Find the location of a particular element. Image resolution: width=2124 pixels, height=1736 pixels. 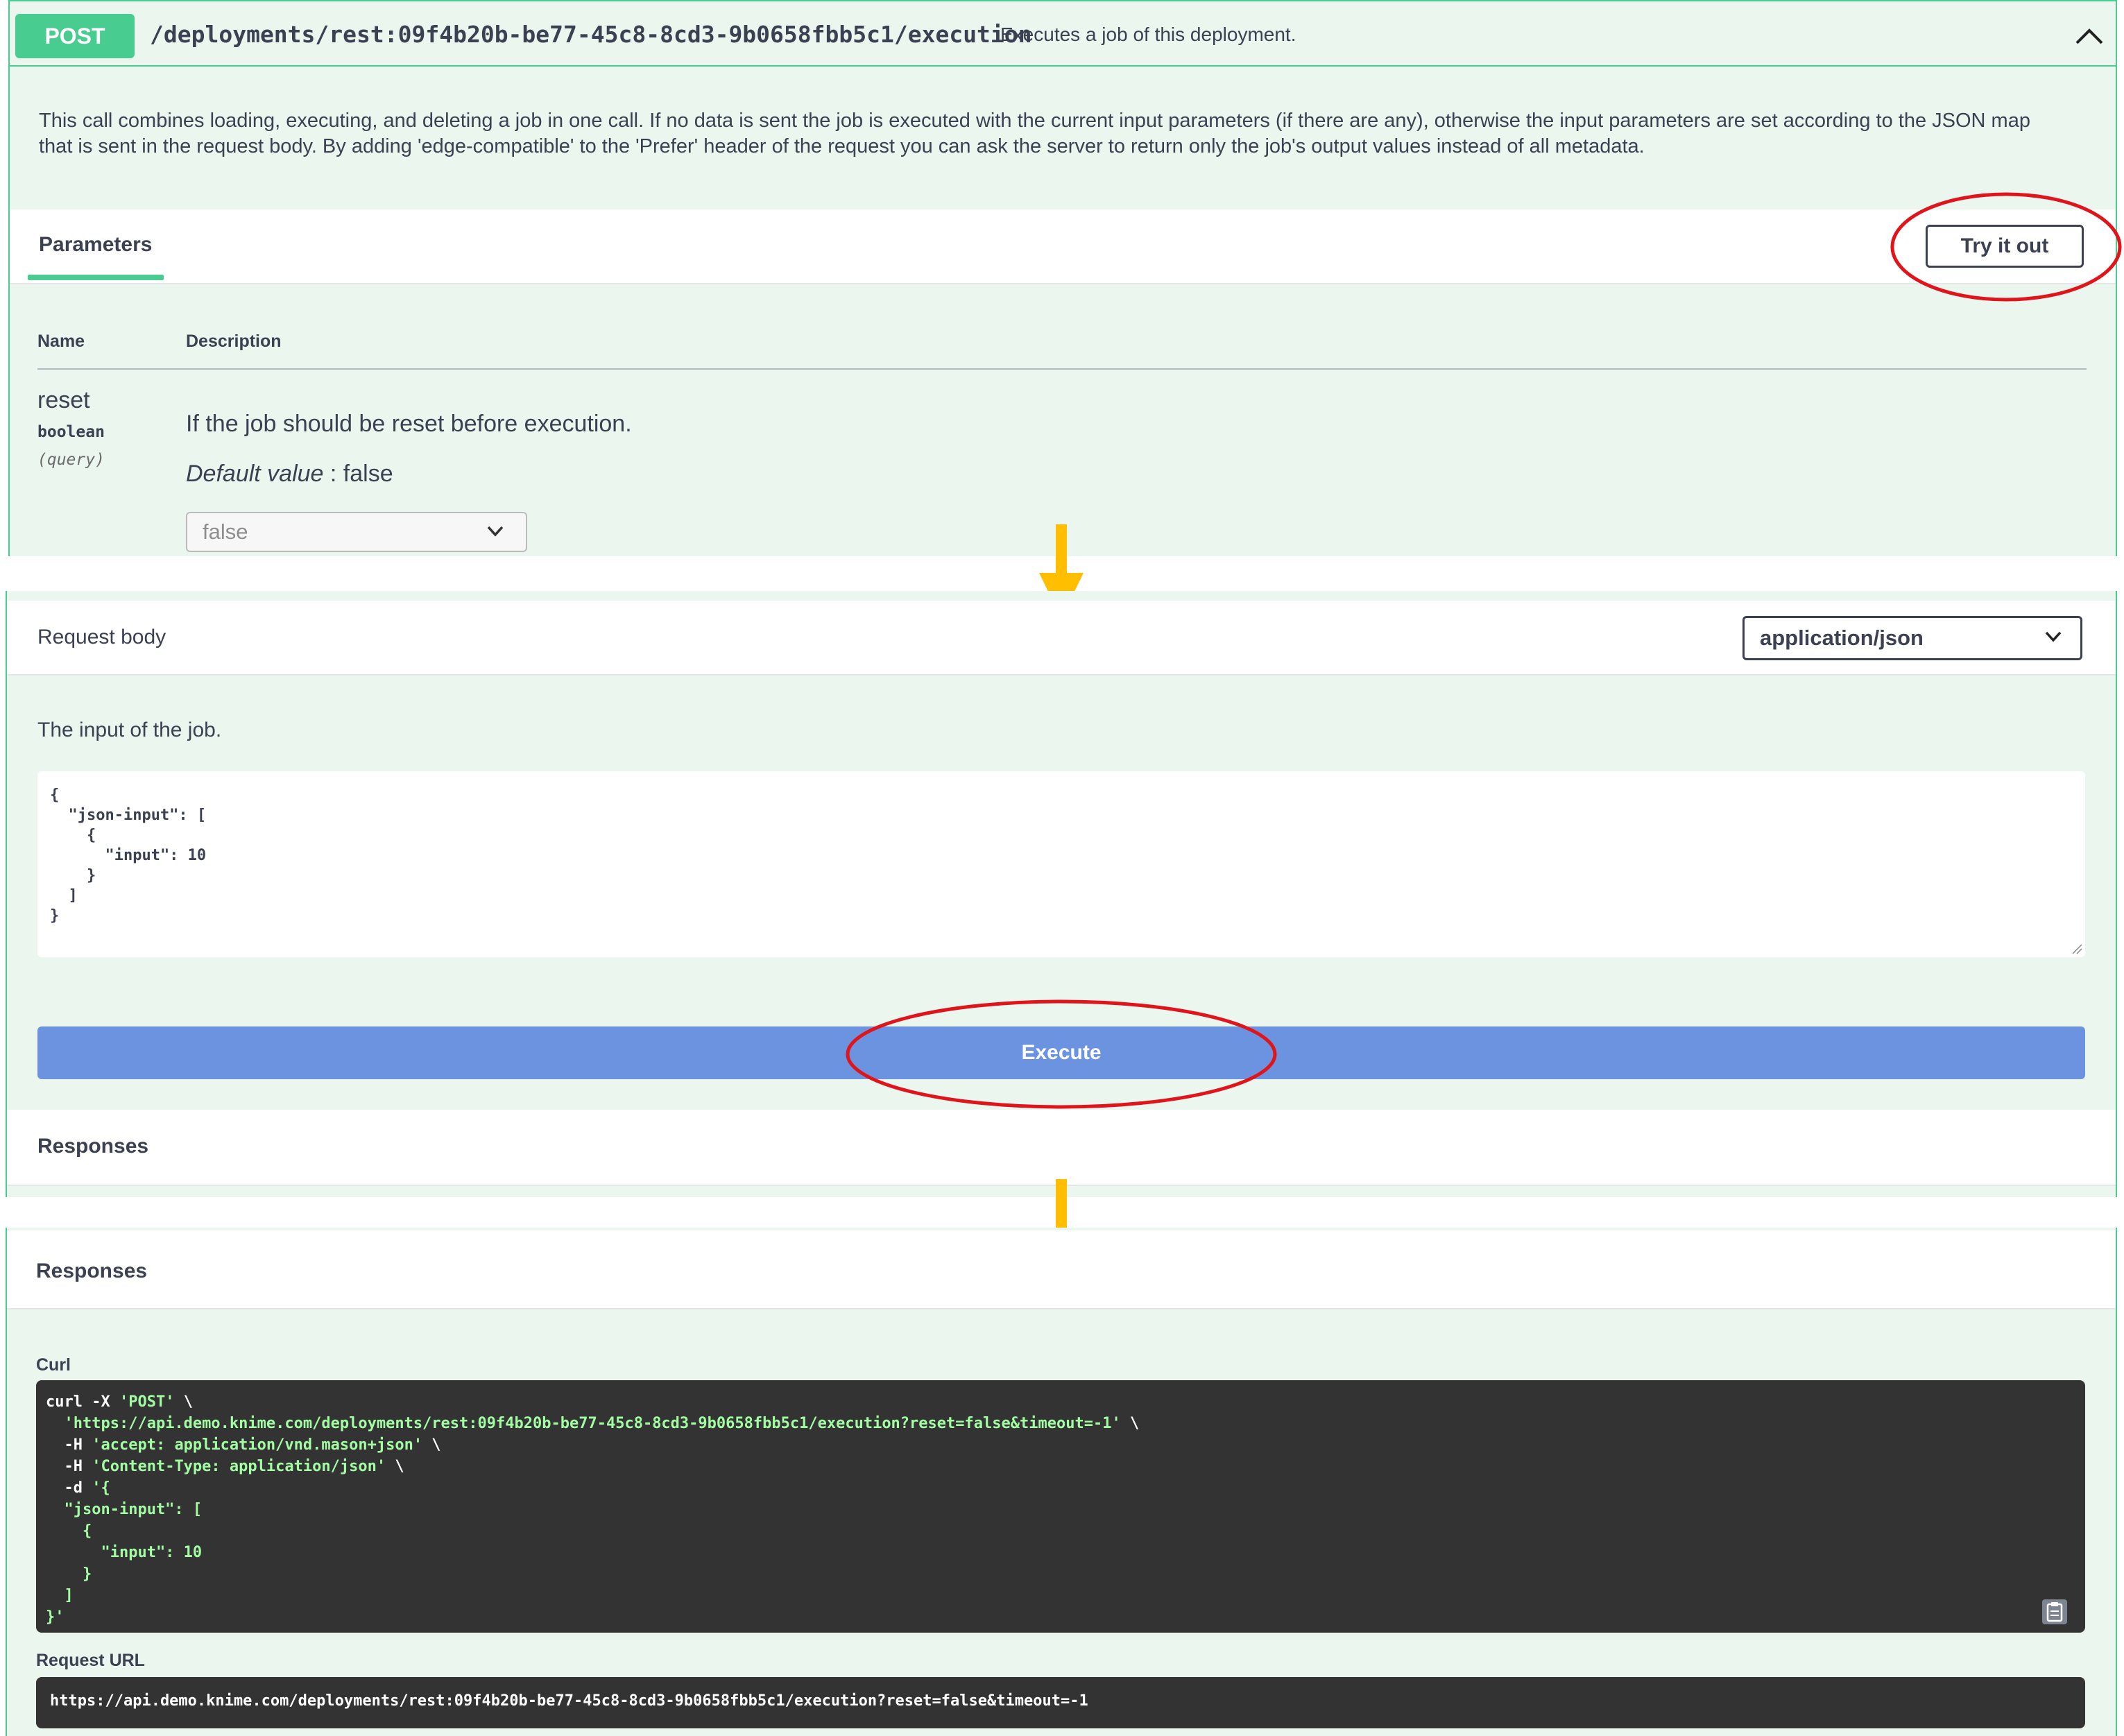

highlight-execute is located at coordinates (1061, 1054).